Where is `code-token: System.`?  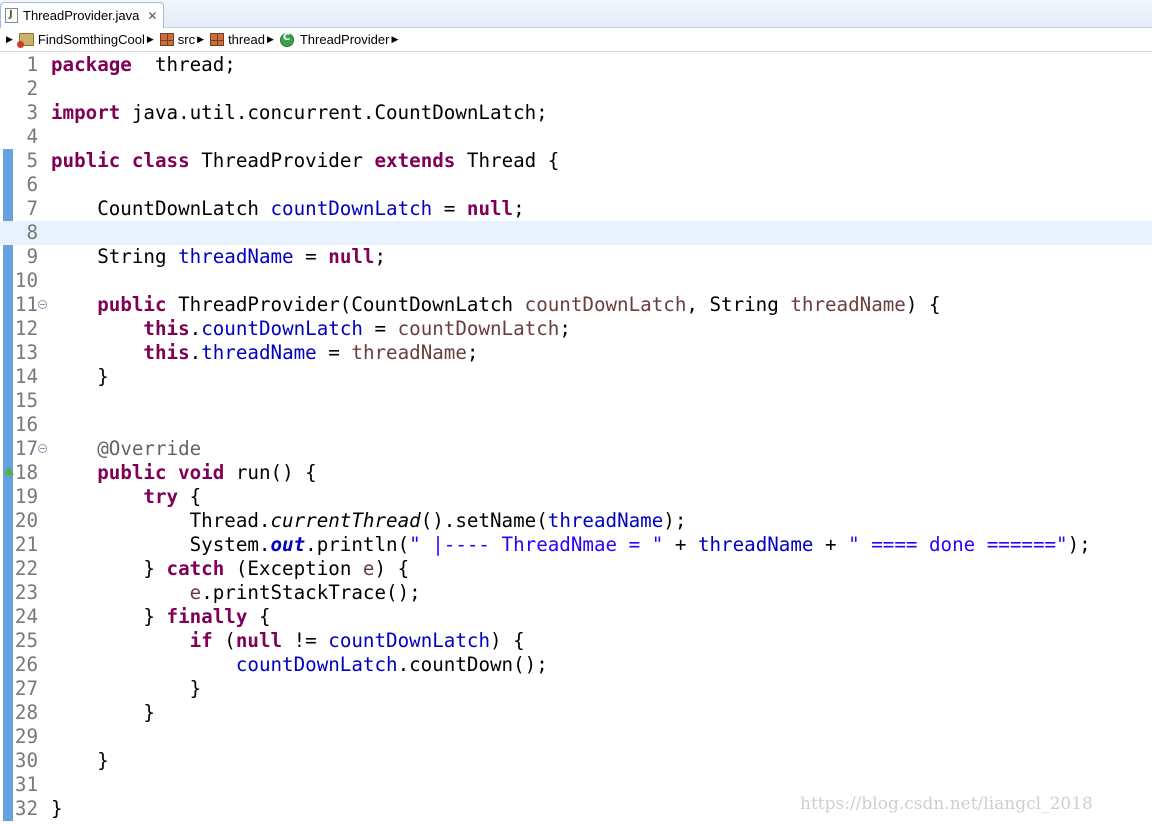
code-token: System. is located at coordinates (161, 544).